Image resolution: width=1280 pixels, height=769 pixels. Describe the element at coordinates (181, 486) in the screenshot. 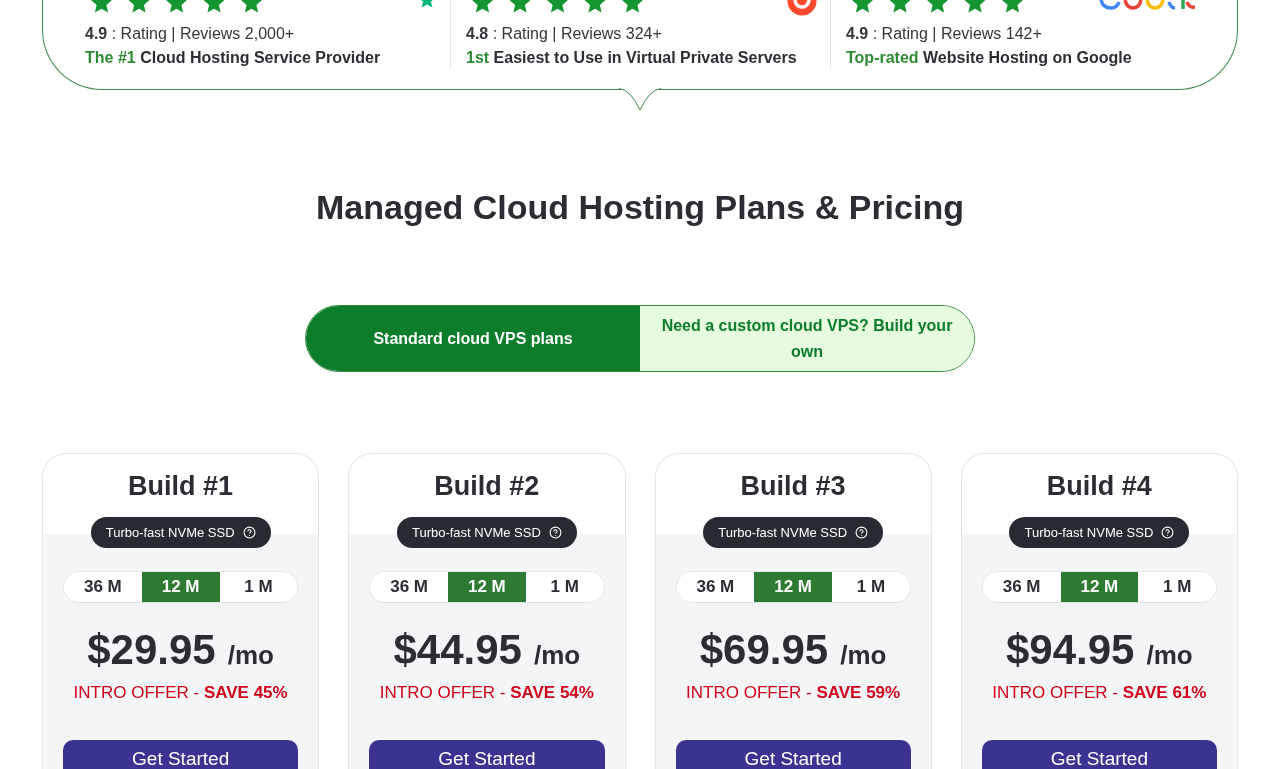

I see `plan-title: Build #1` at that location.